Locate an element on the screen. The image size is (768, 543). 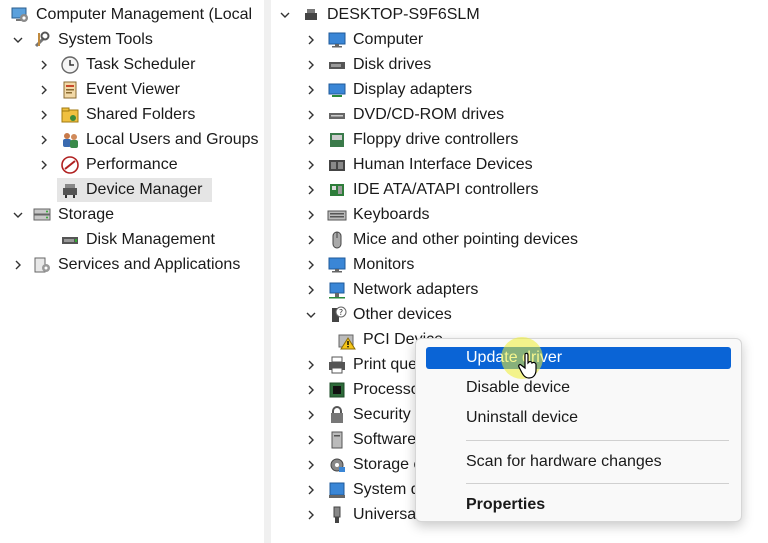
mouse-icon is located at coordinates (337, 240).